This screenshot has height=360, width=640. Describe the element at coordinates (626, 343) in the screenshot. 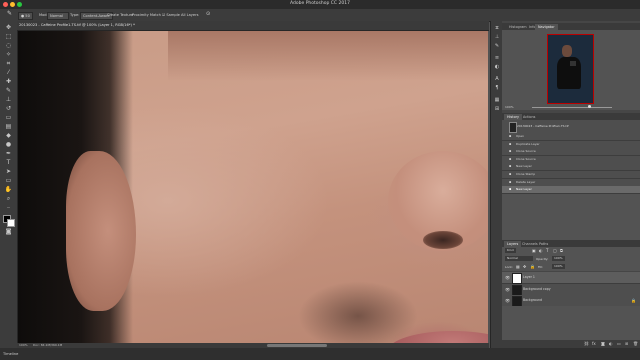

I see `new-layer-icon: ⊞` at that location.